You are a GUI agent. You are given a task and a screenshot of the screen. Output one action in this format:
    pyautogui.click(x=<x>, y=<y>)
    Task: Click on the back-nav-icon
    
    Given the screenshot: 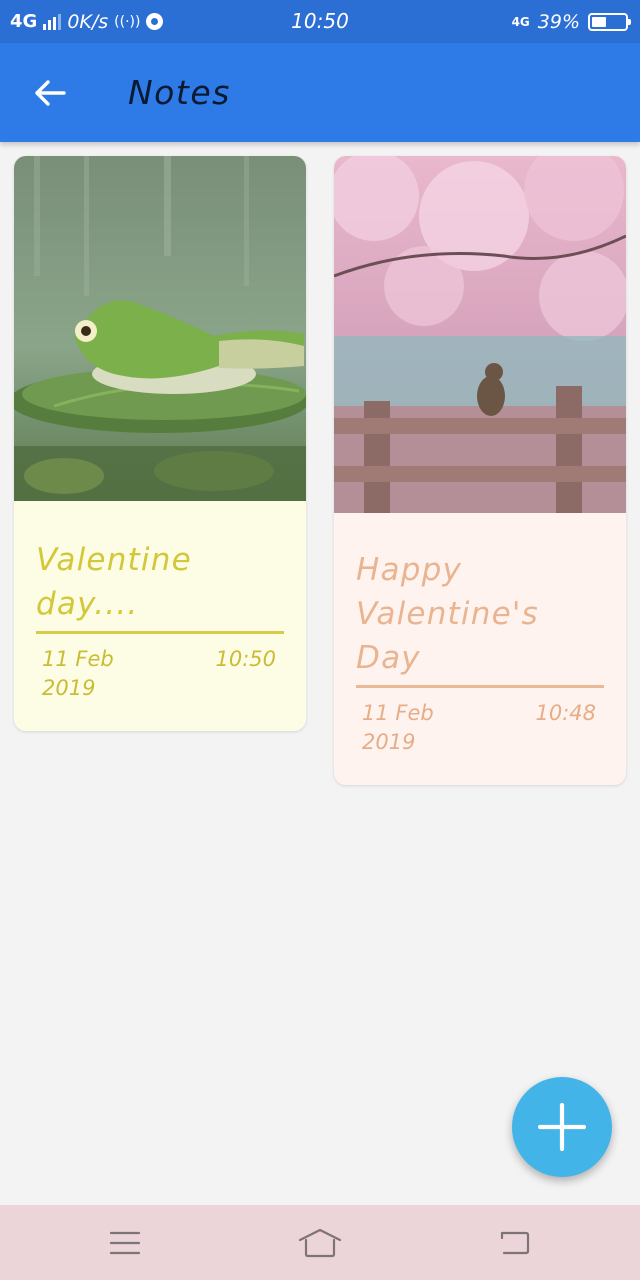 What is the action you would take?
    pyautogui.click(x=515, y=1242)
    